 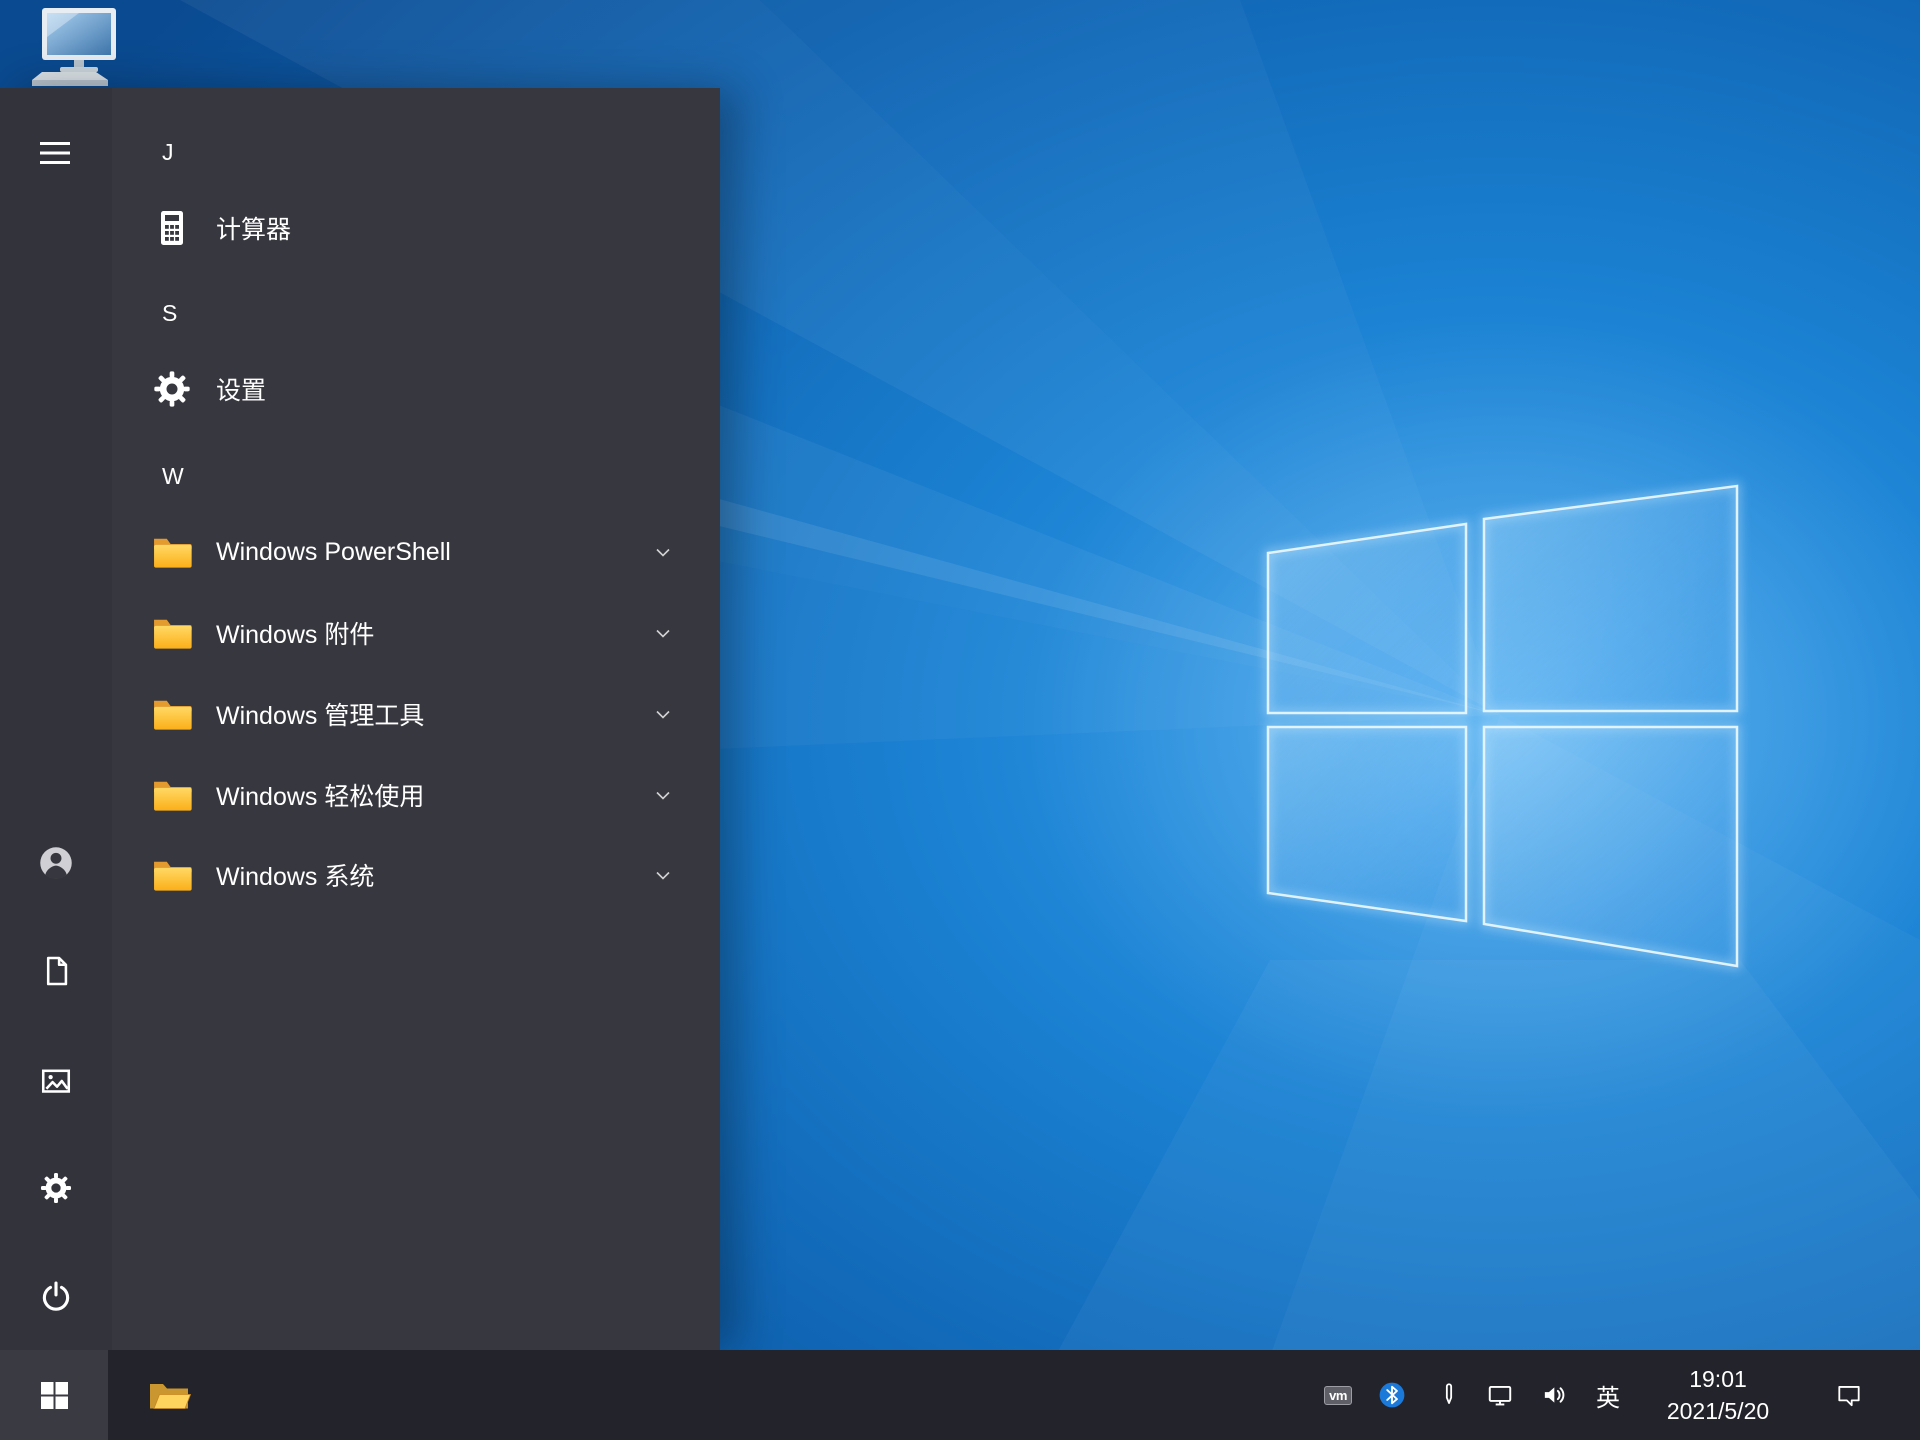 I want to click on action-center-icon, so click(x=1849, y=1396).